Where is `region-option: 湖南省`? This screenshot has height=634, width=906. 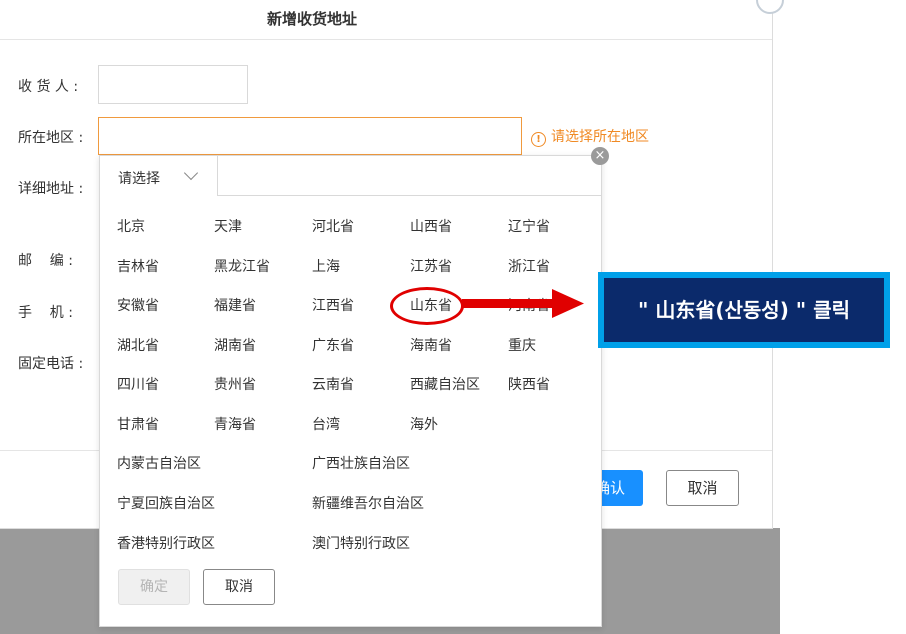 region-option: 湖南省 is located at coordinates (235, 345).